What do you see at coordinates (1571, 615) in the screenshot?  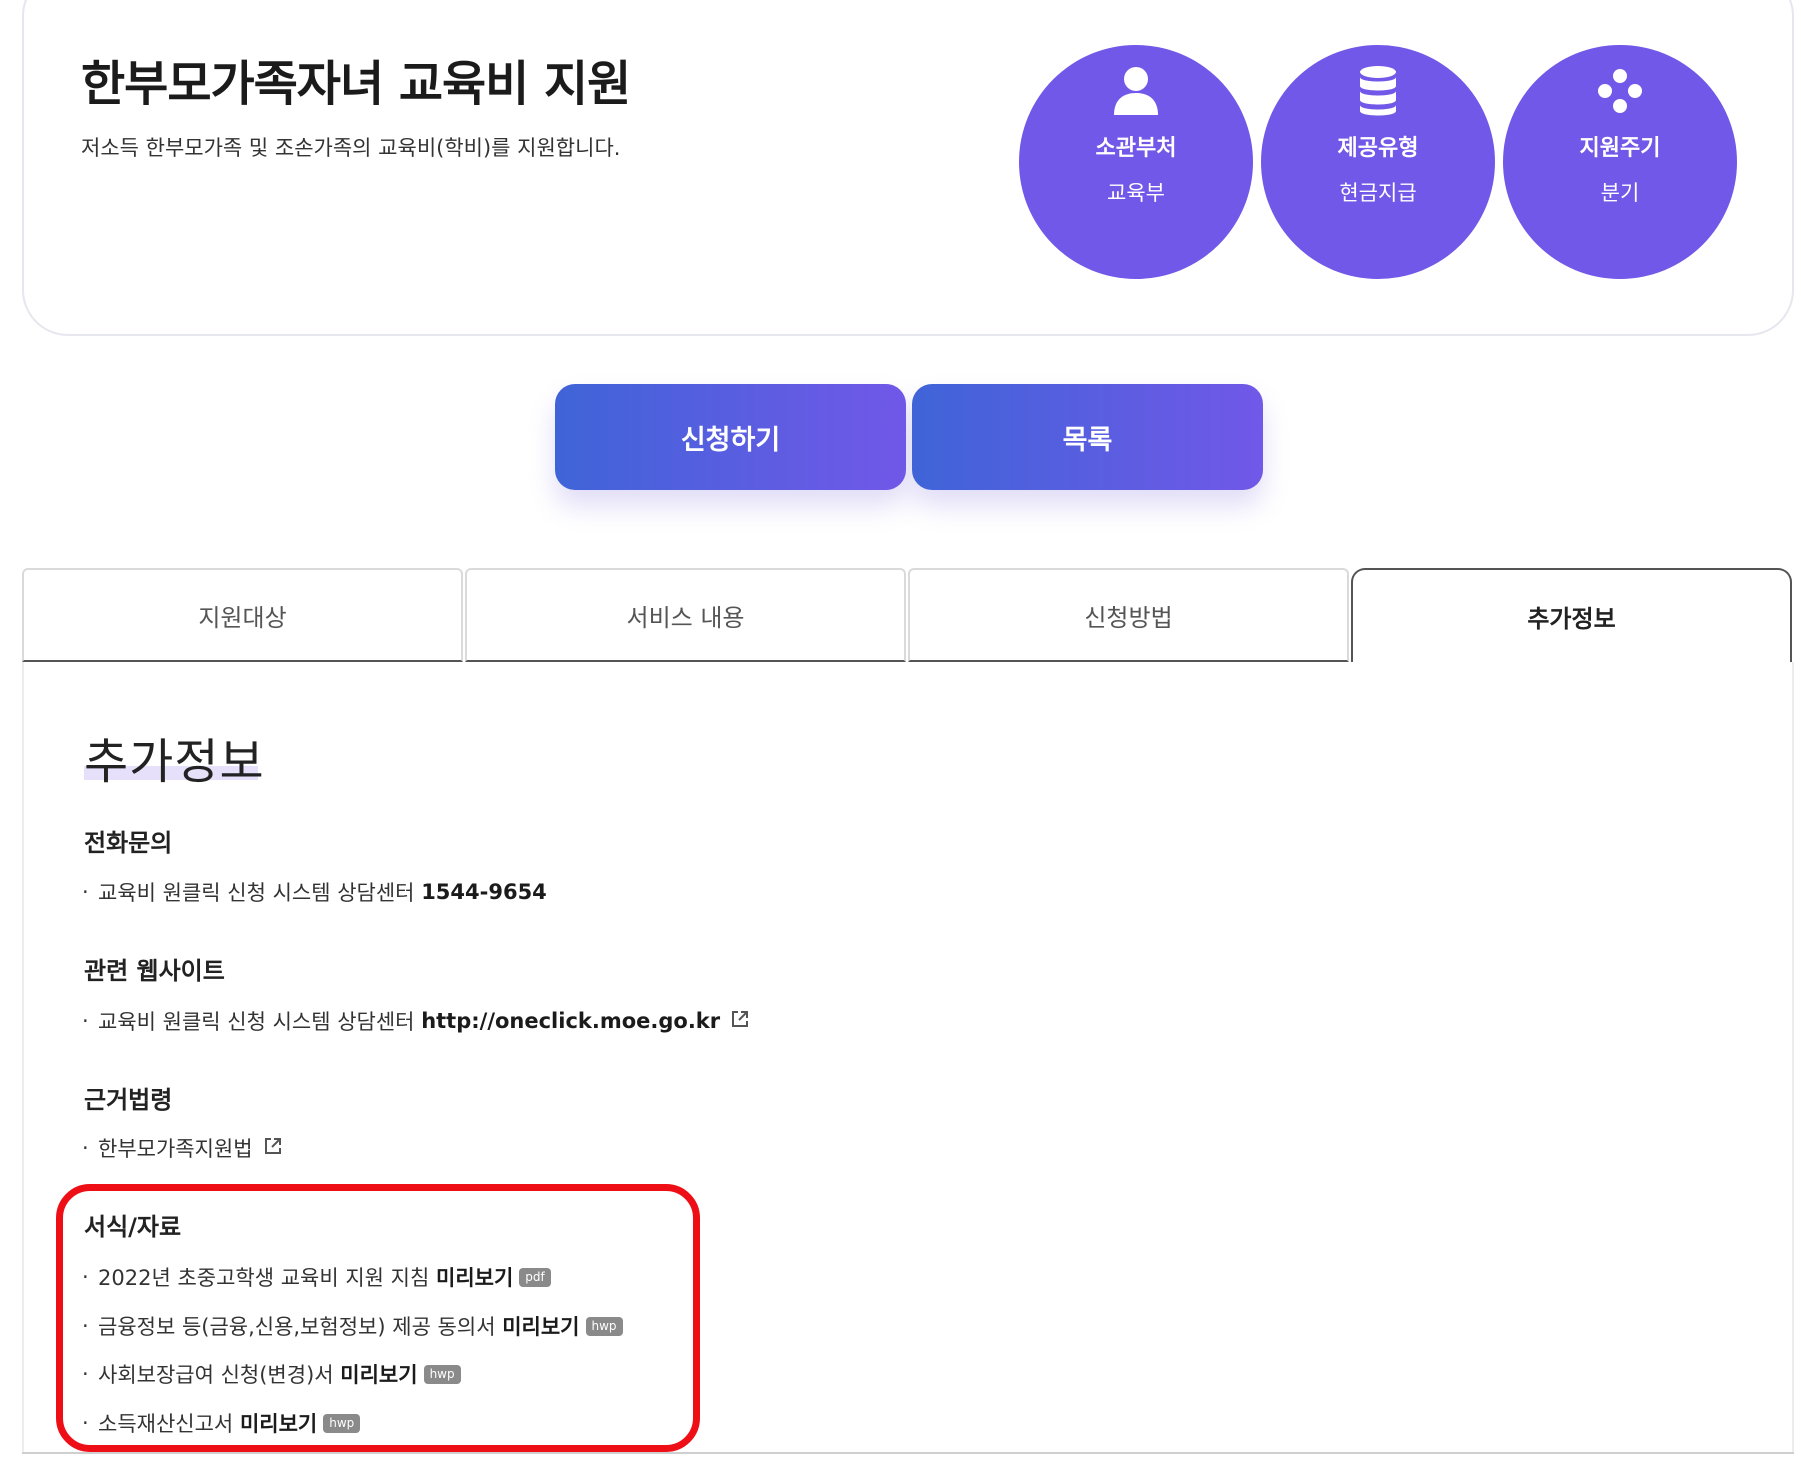 I see `tab-additional-info: 추가정보` at bounding box center [1571, 615].